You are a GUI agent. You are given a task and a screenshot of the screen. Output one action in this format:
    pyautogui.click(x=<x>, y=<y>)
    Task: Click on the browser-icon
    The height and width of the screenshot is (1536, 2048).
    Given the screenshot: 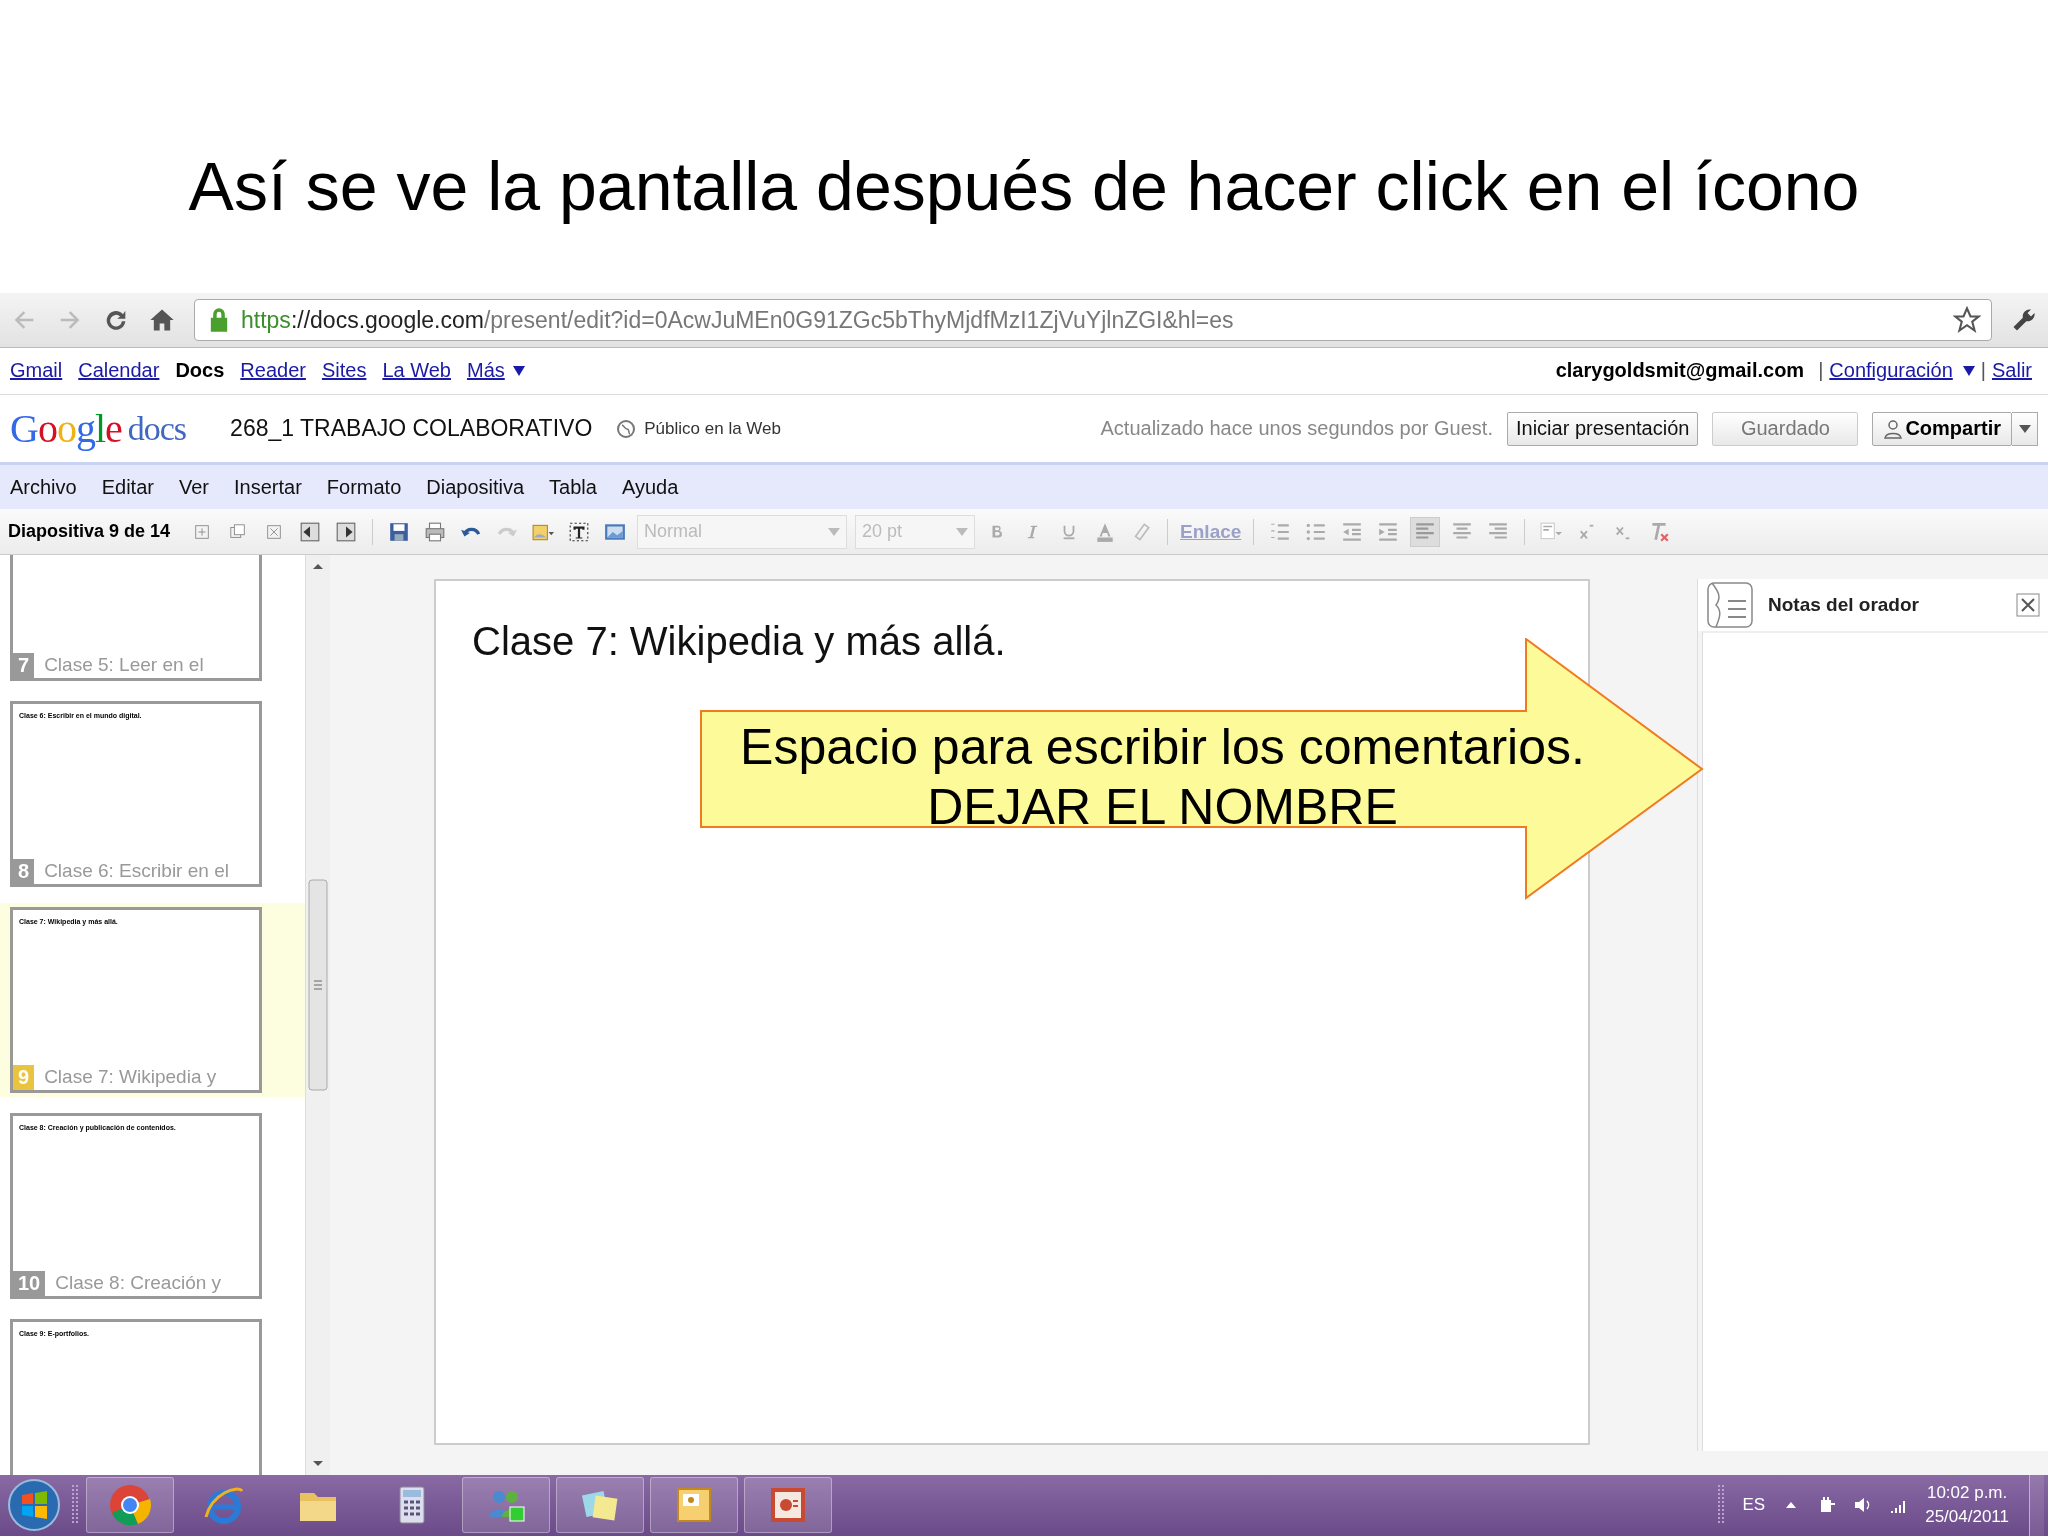 What is the action you would take?
    pyautogui.click(x=130, y=1505)
    